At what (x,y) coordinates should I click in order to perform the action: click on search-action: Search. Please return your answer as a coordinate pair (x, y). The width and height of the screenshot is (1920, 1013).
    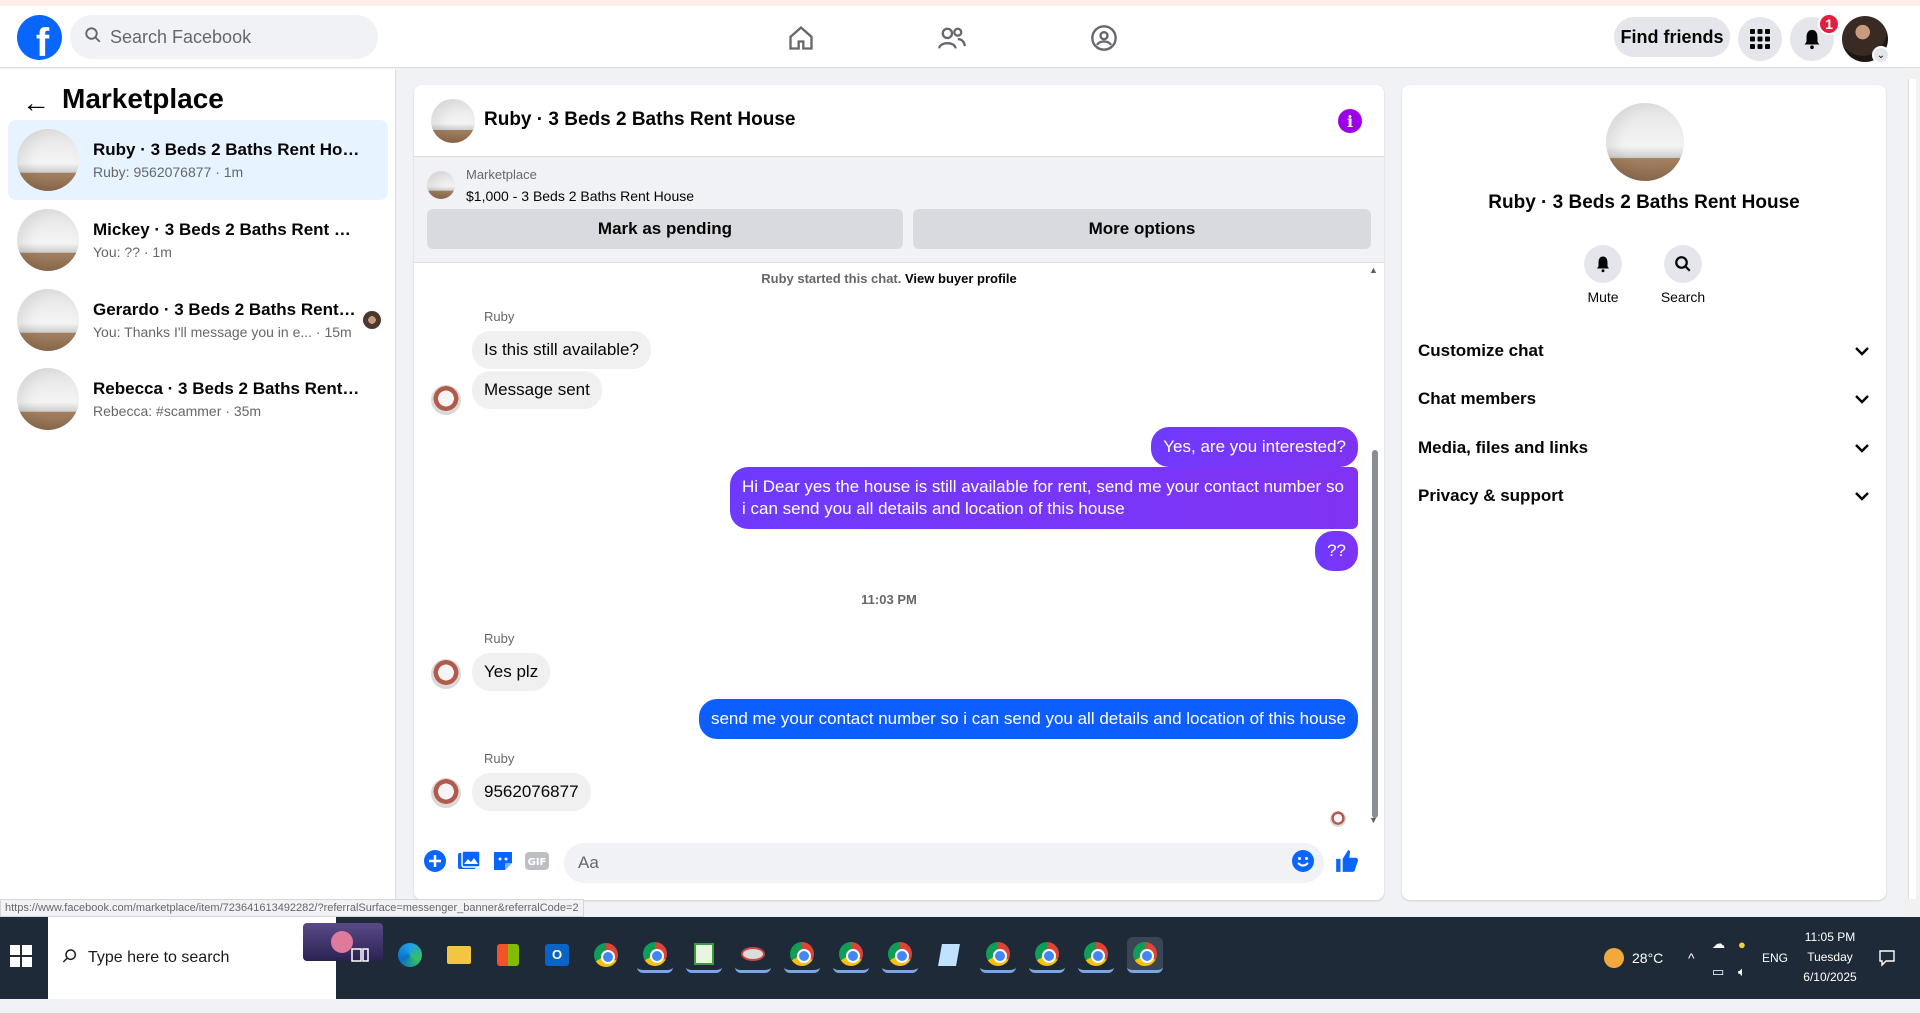
    Looking at the image, I should click on (1683, 275).